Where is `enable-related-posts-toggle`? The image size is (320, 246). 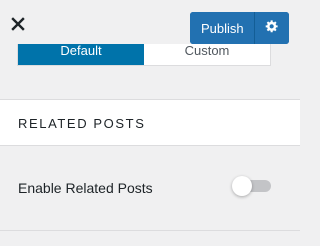
enable-related-posts-toggle is located at coordinates (251, 186).